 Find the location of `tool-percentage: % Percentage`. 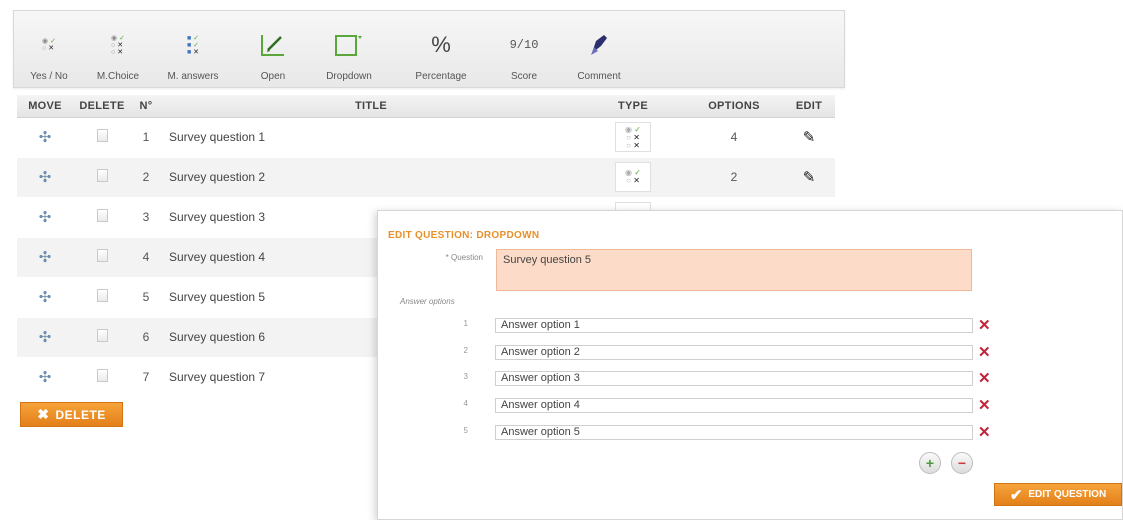

tool-percentage: % Percentage is located at coordinates (441, 50).